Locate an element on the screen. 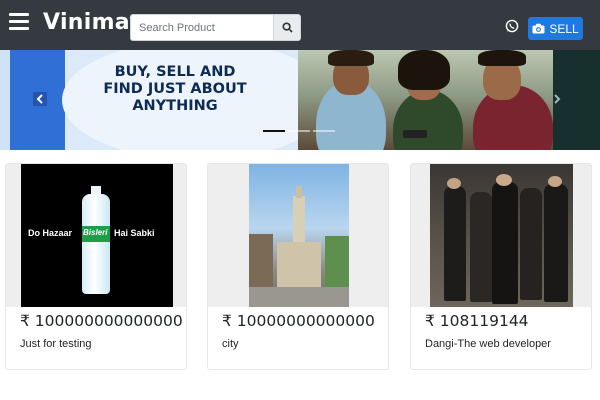  carousel-next-button is located at coordinates (557, 99).